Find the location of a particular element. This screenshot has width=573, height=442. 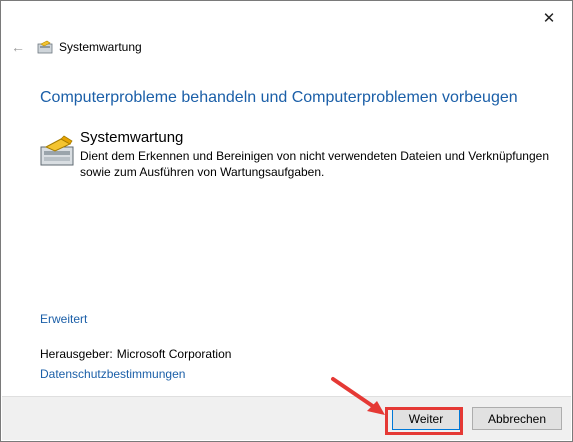

item-title: Systemwartung is located at coordinates (132, 137).